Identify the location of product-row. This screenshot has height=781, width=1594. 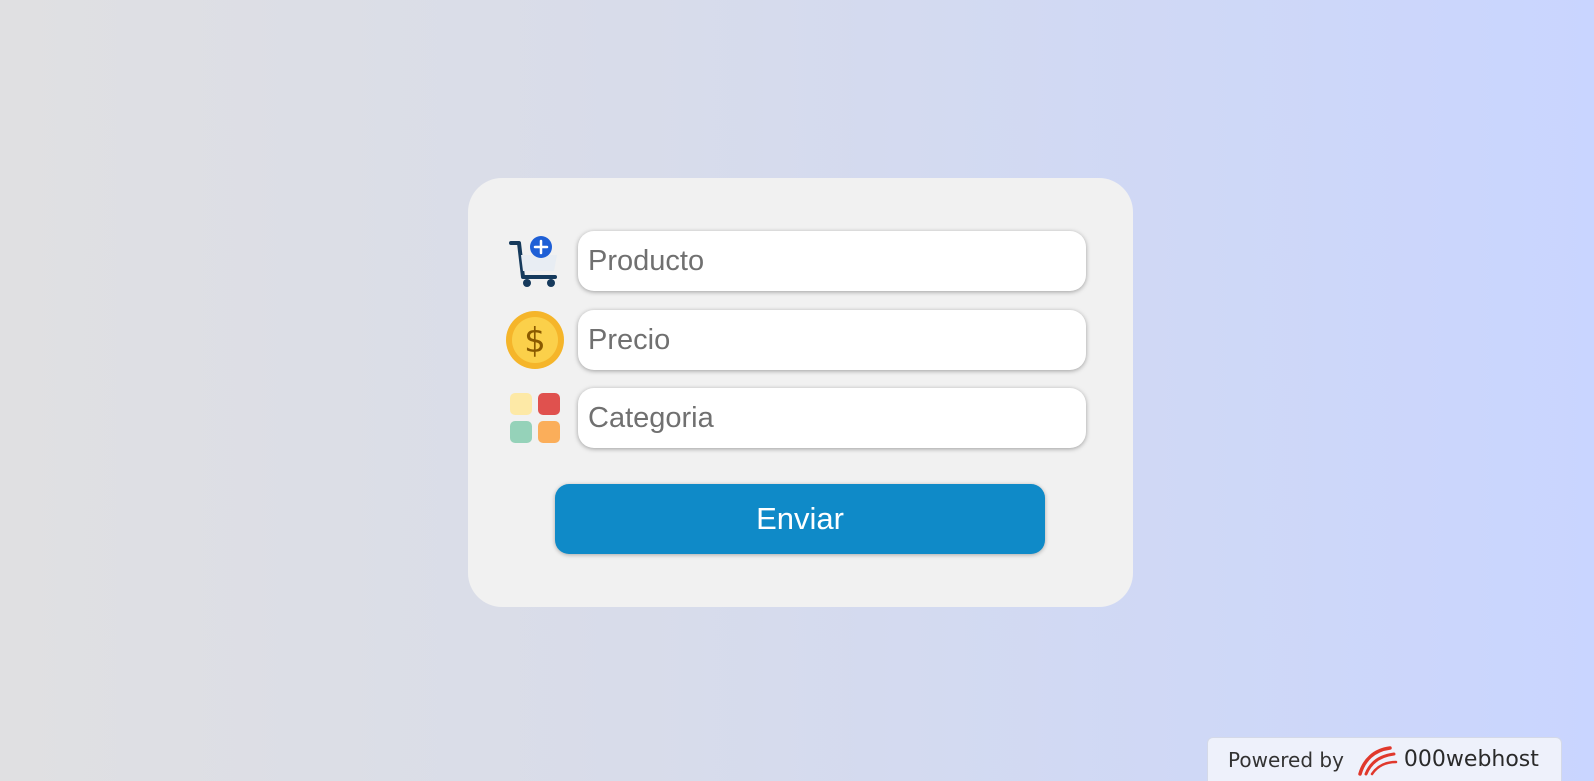
(801, 261).